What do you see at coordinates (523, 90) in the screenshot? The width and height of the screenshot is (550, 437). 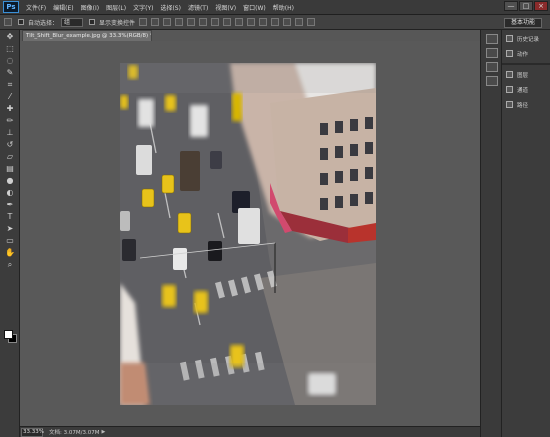 I see `panel-label: 通道` at bounding box center [523, 90].